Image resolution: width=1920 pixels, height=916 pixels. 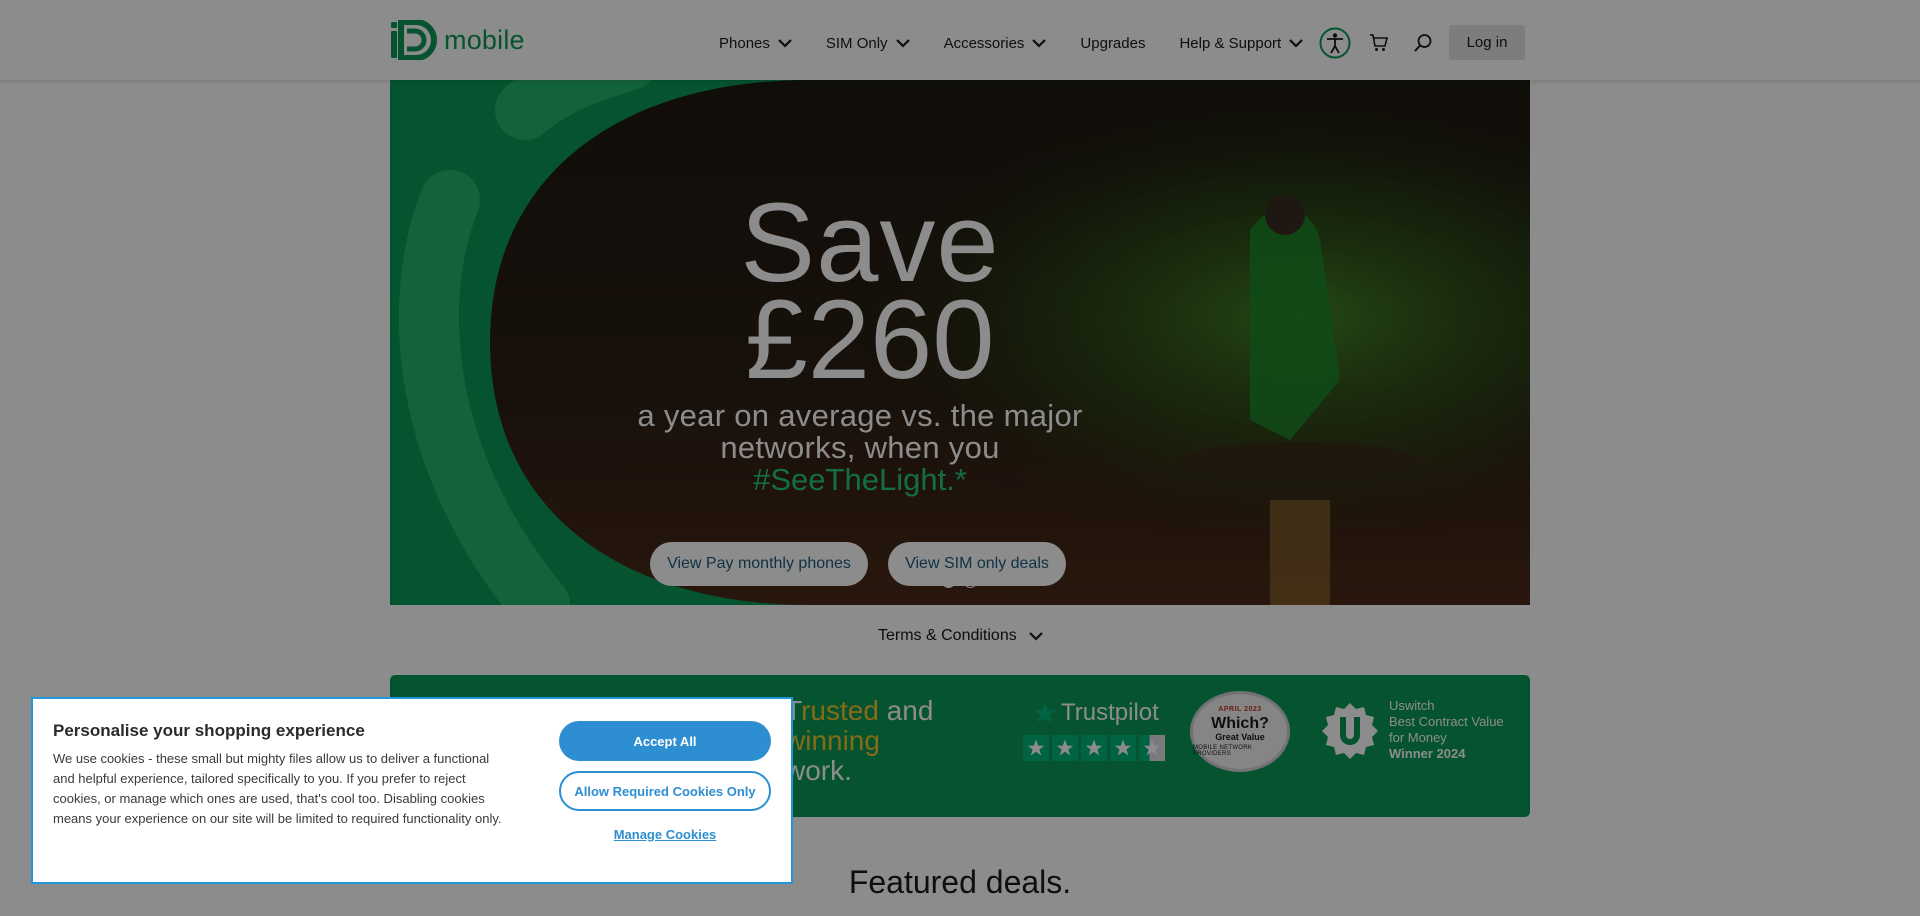 What do you see at coordinates (665, 834) in the screenshot?
I see `manage-cookies-link: Manage Cookies` at bounding box center [665, 834].